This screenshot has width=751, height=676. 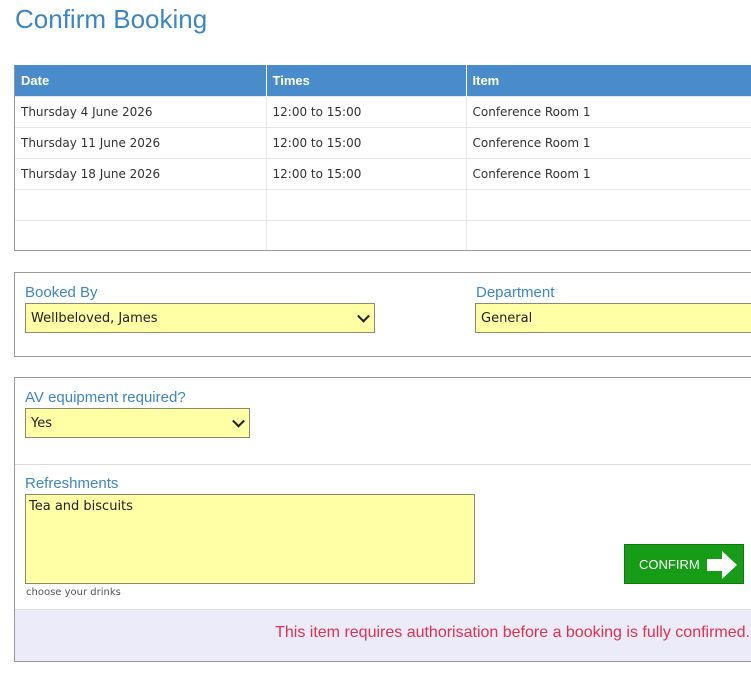 I want to click on date-cell: Thursday 11 June 2026, so click(x=140, y=143).